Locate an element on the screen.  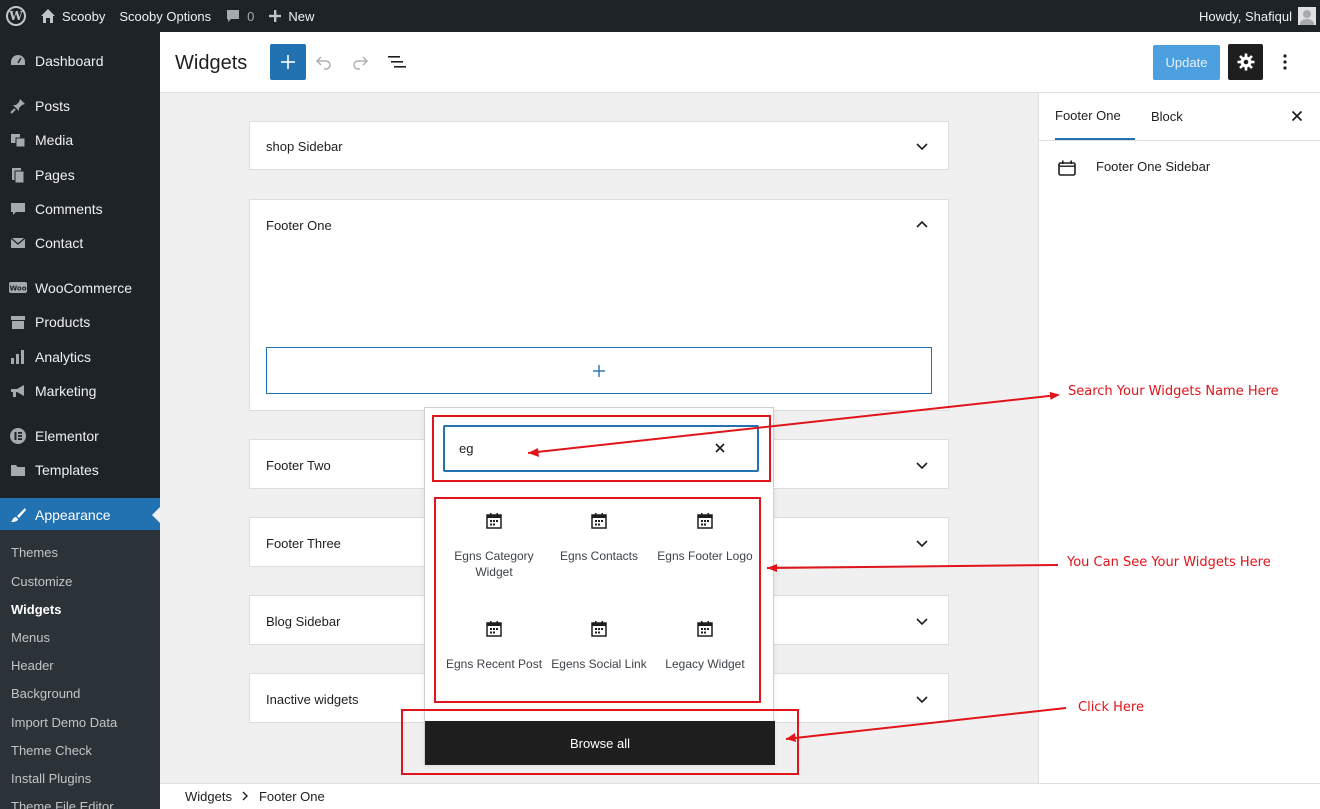
plus-icon is located at coordinates (599, 370).